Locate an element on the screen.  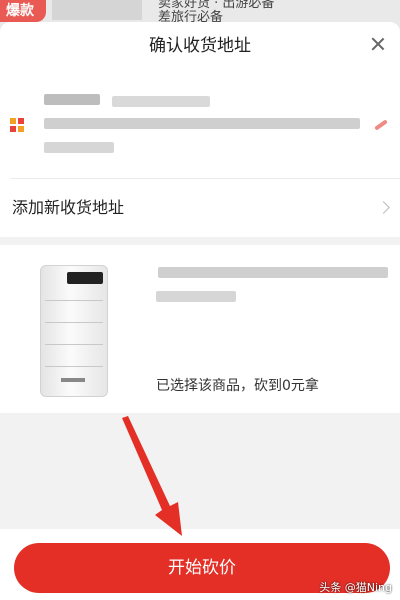
add-new-address-label: 添加新收货地址 is located at coordinates (68, 207).